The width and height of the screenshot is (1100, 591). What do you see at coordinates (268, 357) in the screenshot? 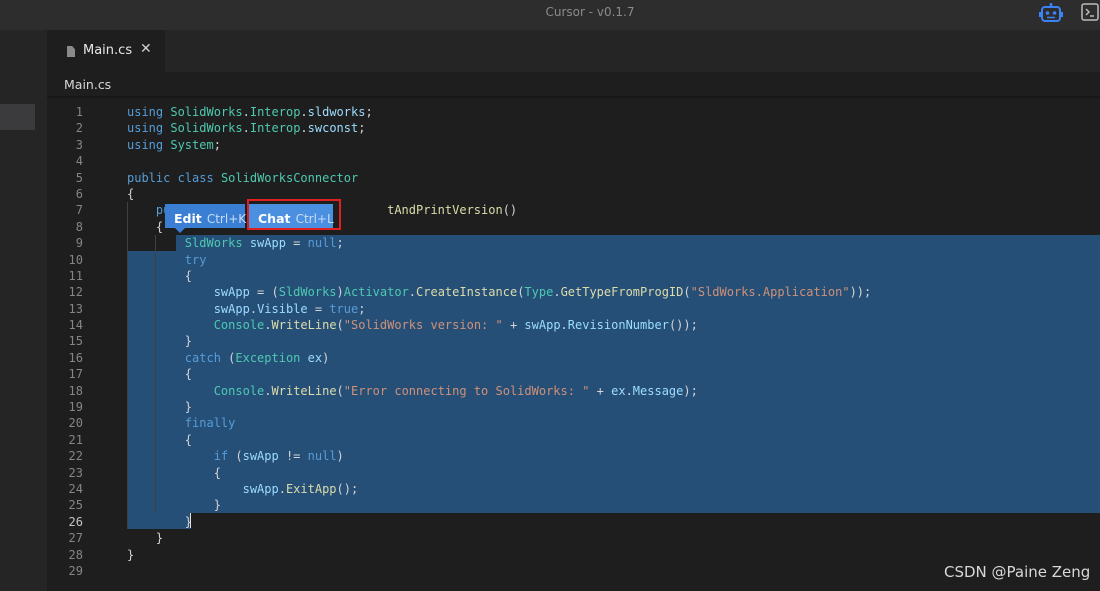
I see `code-token: Exception` at bounding box center [268, 357].